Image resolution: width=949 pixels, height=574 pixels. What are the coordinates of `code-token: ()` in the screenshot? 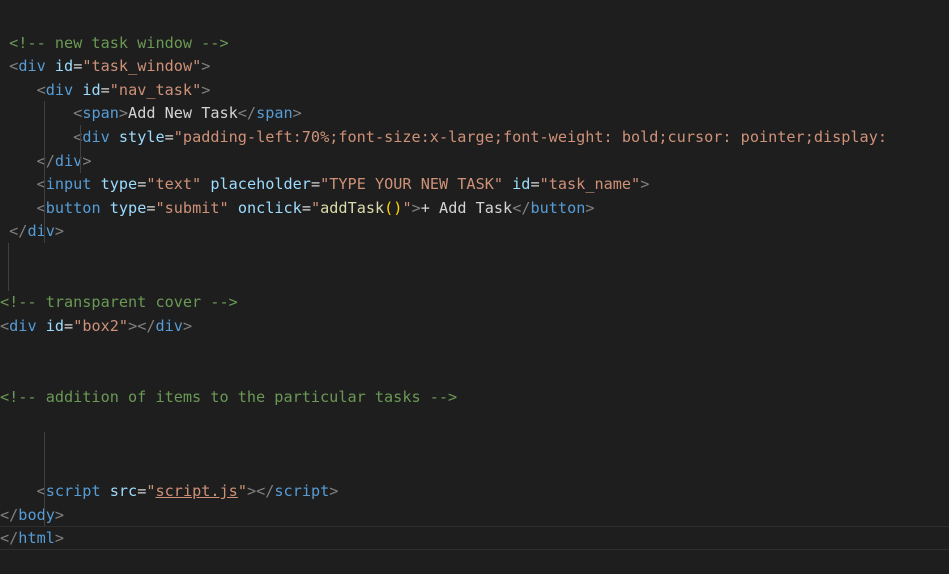 It's located at (393, 207).